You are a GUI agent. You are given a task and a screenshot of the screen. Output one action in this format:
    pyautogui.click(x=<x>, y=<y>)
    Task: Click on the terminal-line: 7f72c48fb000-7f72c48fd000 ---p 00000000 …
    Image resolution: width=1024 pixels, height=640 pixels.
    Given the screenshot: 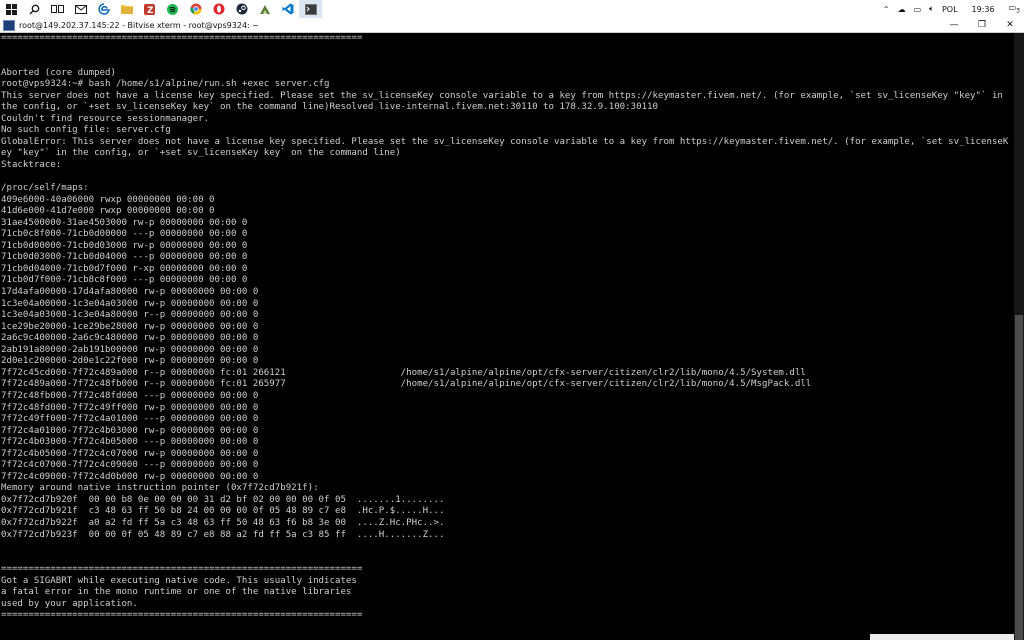 What is the action you would take?
    pyautogui.click(x=130, y=395)
    